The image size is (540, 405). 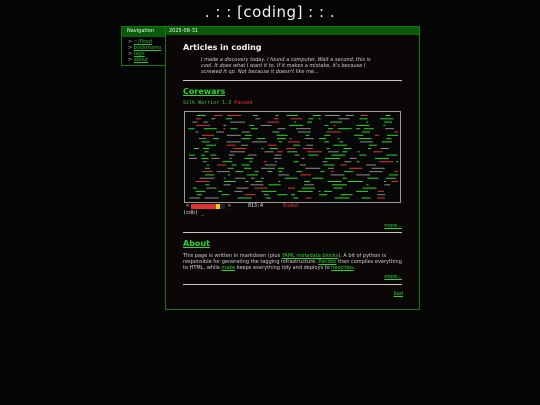 I want to click on make-link: make, so click(x=228, y=268).